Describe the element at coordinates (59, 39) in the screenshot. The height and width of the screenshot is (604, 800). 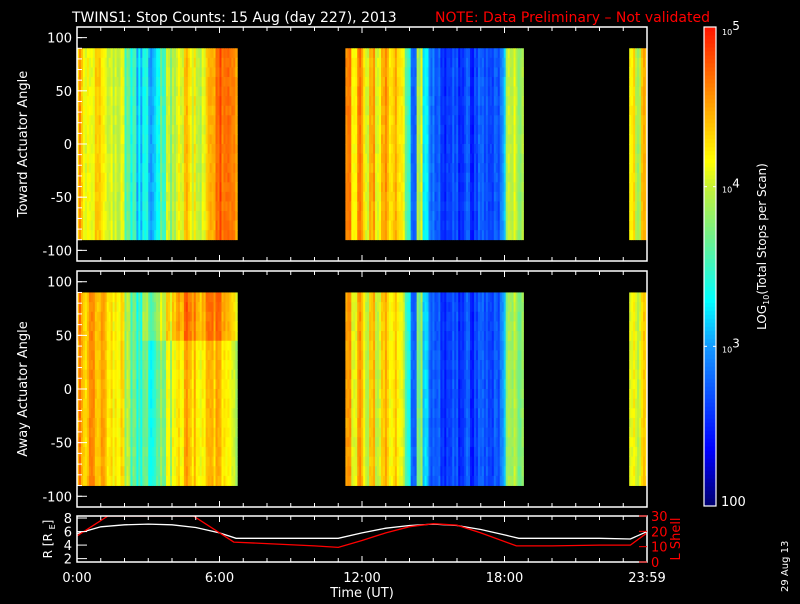
I see `y-tick-label: 100` at that location.